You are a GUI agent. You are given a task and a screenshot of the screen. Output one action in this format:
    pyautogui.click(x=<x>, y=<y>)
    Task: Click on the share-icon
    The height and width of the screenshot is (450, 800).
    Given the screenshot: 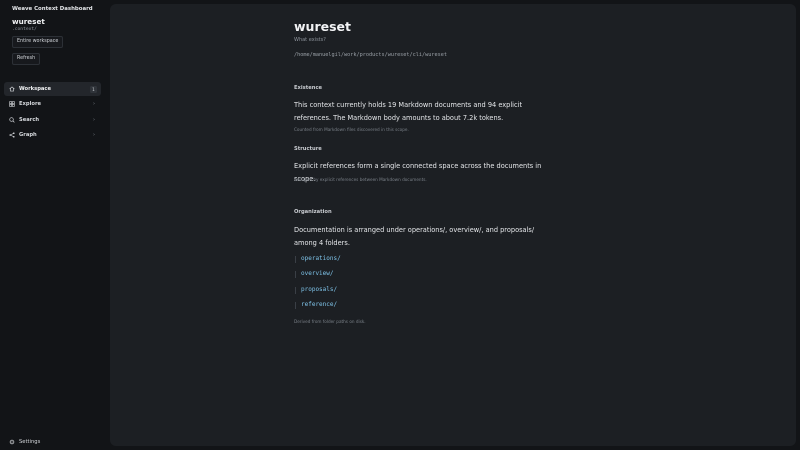 What is the action you would take?
    pyautogui.click(x=12, y=135)
    